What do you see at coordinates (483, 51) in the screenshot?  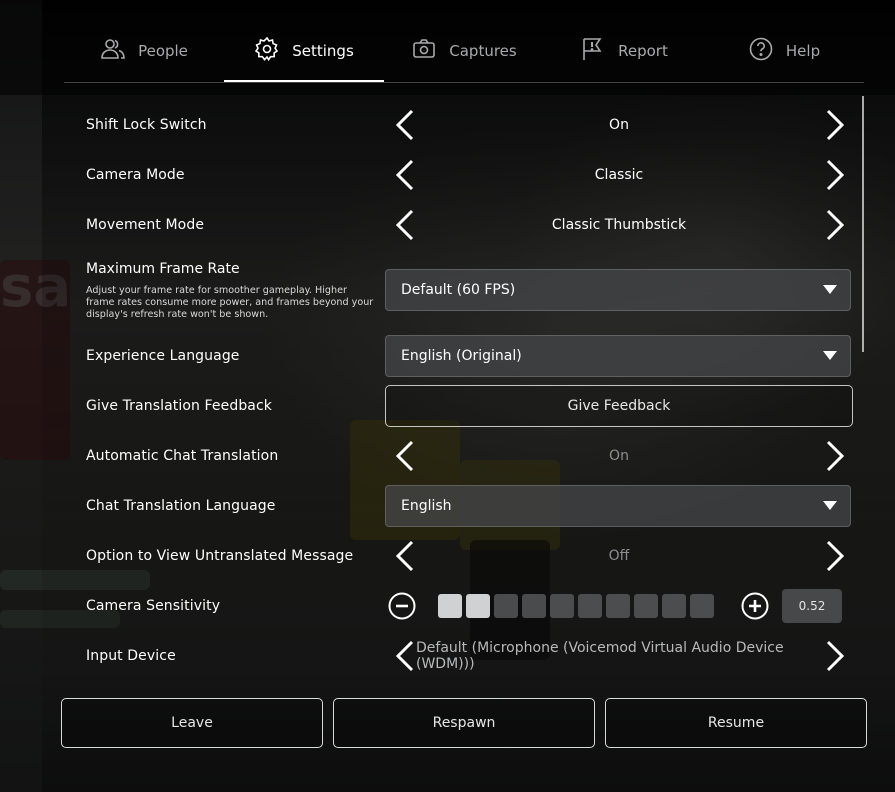 I see `tab-captures-label: Captures` at bounding box center [483, 51].